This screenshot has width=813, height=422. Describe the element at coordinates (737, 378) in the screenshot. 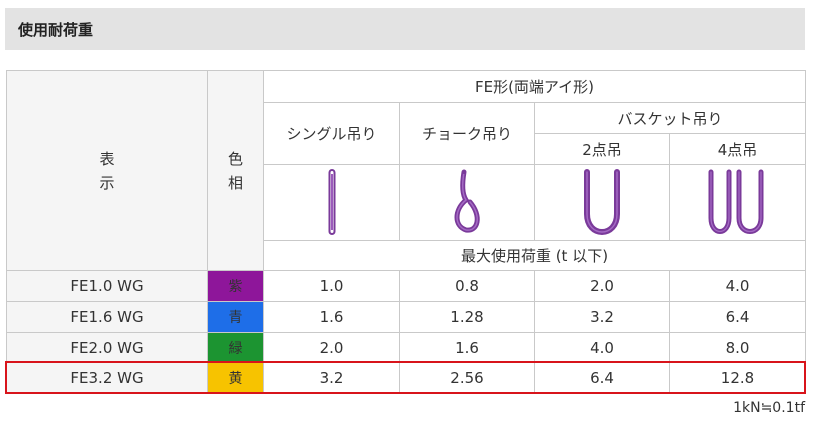

I see `value-basket-4point: 12.8` at that location.